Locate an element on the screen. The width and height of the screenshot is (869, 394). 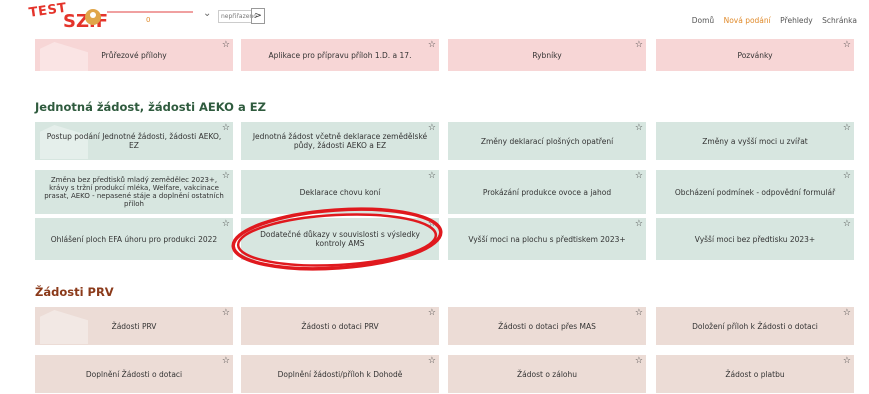
tile-doplneni-dohoda: Doplnění žádosti/příloh k Dohodě ☆ is located at coordinates (340, 374).